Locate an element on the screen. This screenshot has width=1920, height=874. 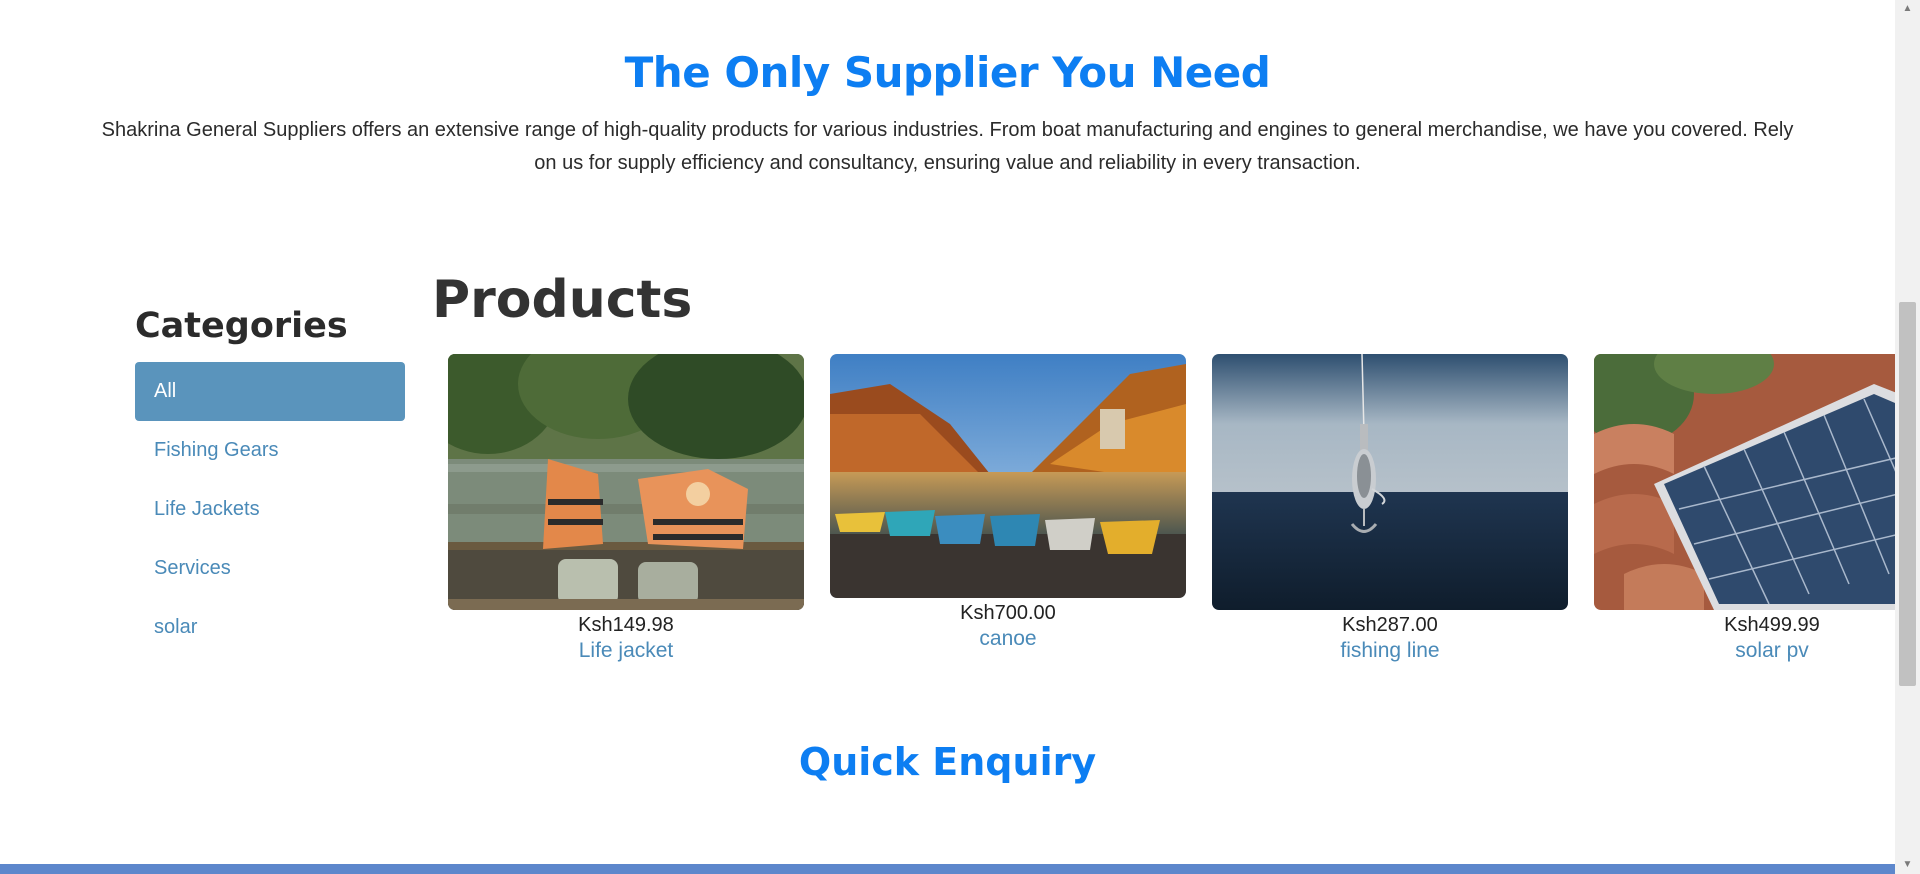
product-card: Ksh149.98 Life jacket is located at coordinates (626, 509).